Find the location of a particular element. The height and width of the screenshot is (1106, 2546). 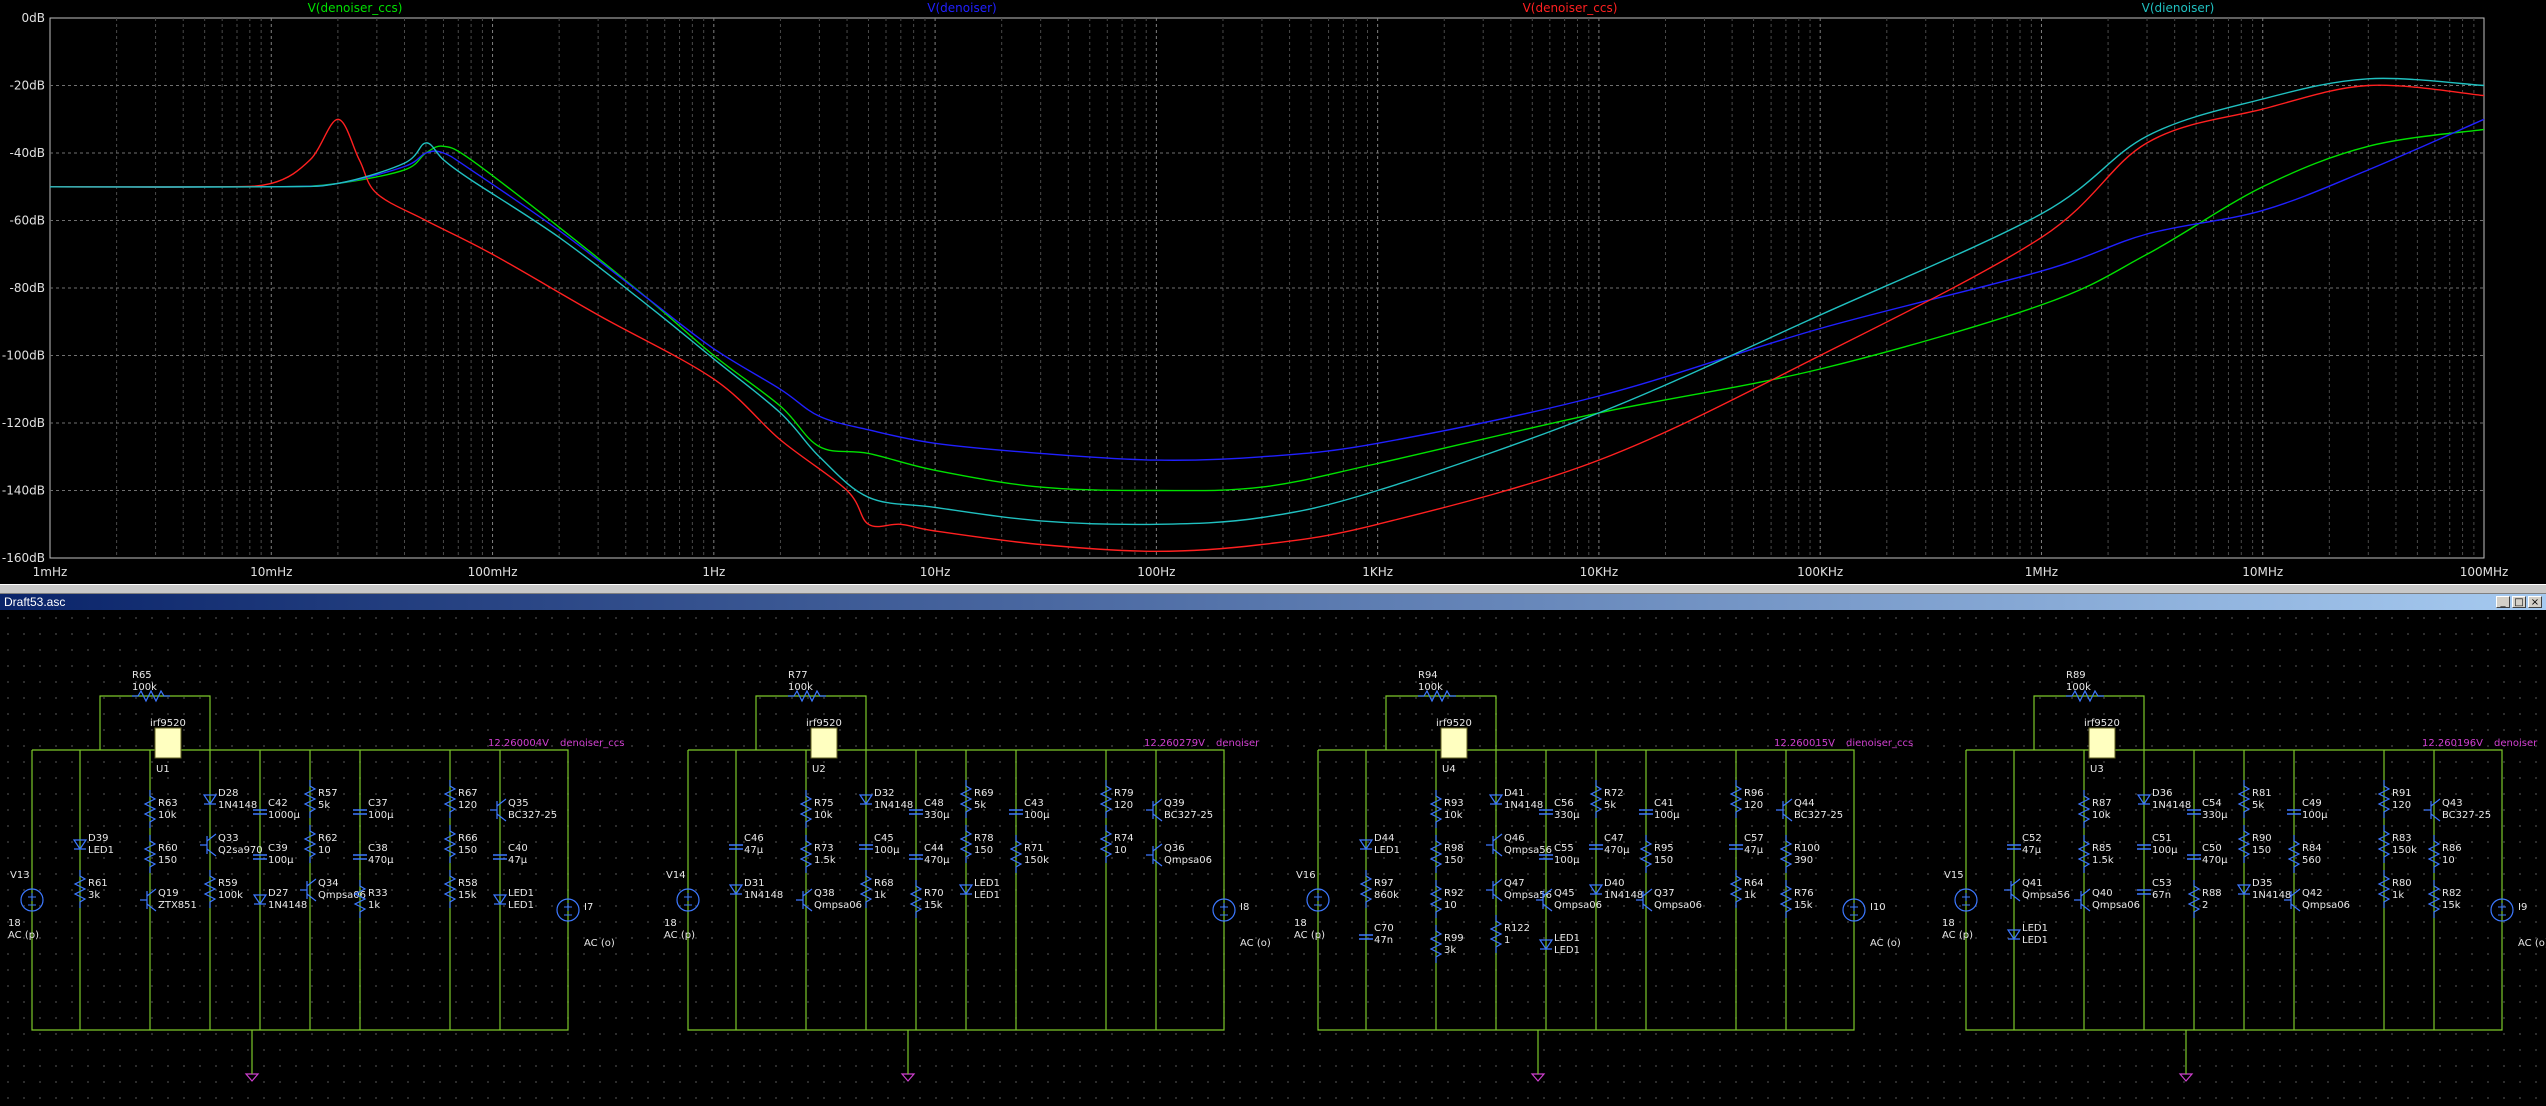

maximize-icon: □ is located at coordinates (2519, 602).